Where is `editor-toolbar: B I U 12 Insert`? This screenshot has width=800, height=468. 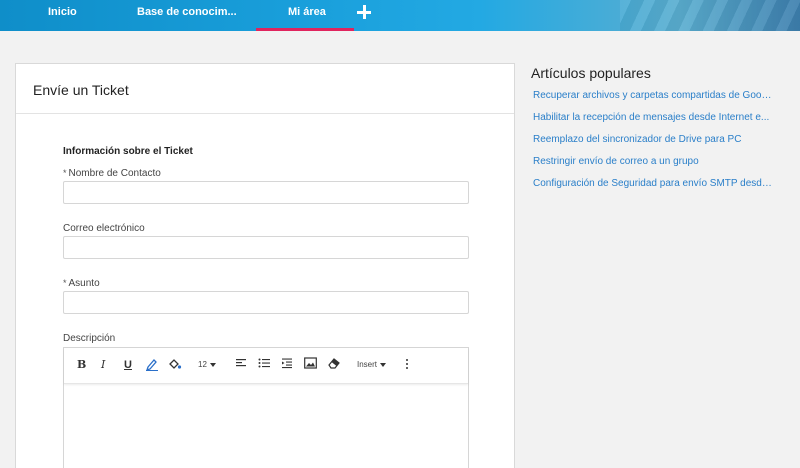
editor-toolbar: B I U 12 Insert is located at coordinates (266, 366).